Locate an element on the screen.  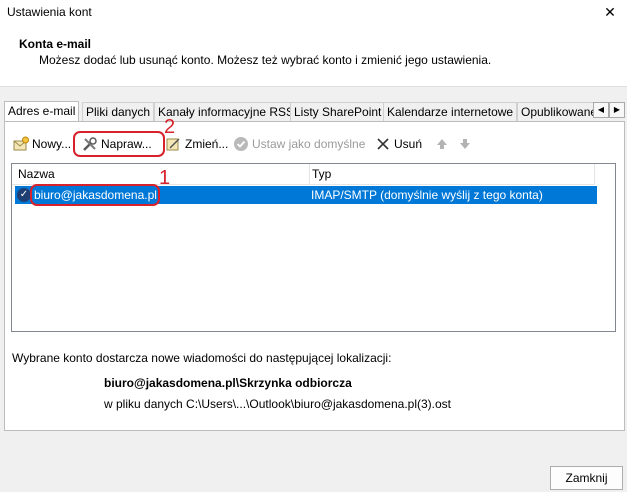
remove-label: Usuń is located at coordinates (408, 144).